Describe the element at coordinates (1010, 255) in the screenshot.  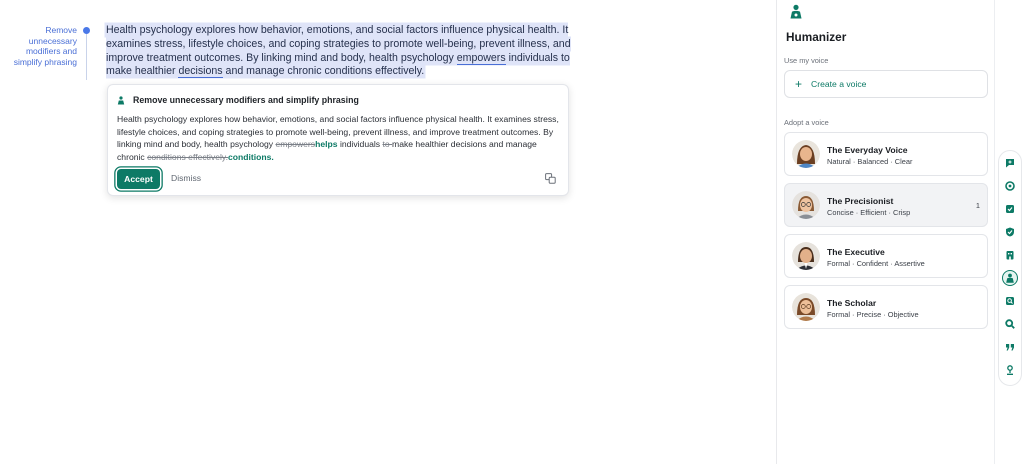
I see `building-icon` at that location.